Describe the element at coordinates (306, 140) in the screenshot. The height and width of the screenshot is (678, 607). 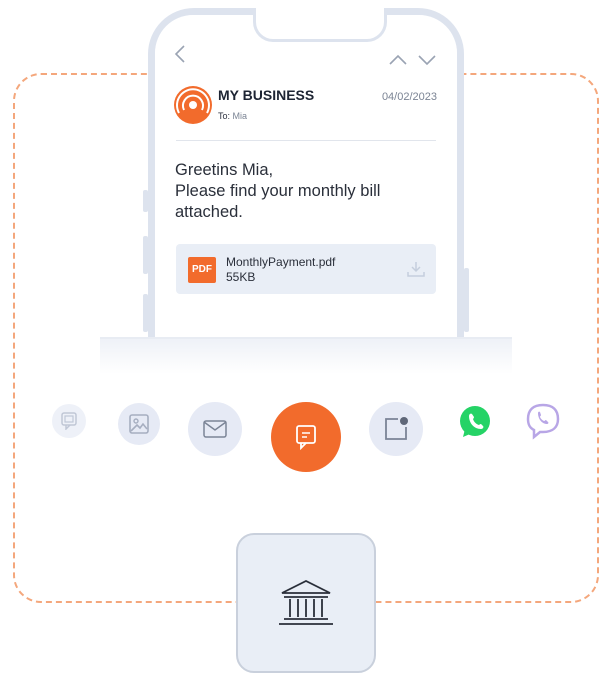
I see `header-divider` at that location.